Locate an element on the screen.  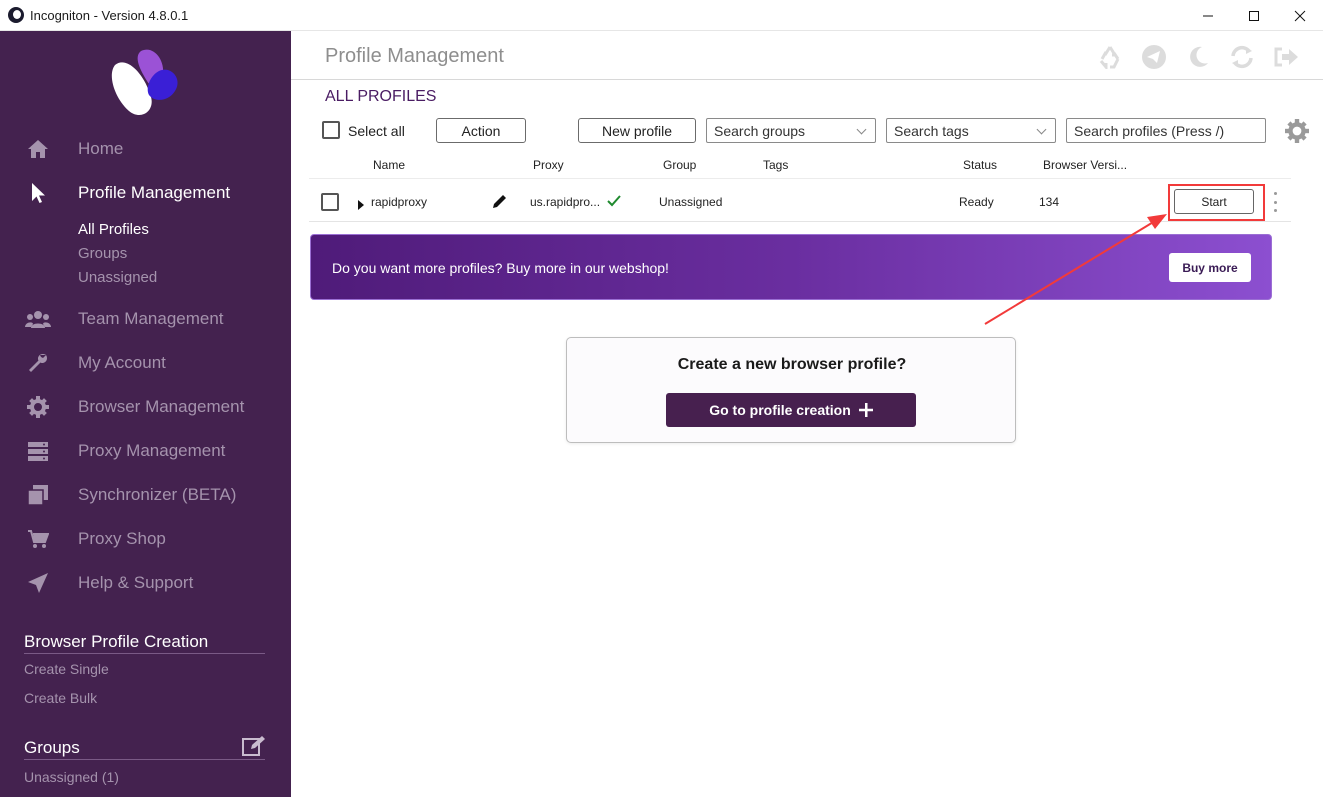
groups-section-title: Groups is located at coordinates (52, 747).